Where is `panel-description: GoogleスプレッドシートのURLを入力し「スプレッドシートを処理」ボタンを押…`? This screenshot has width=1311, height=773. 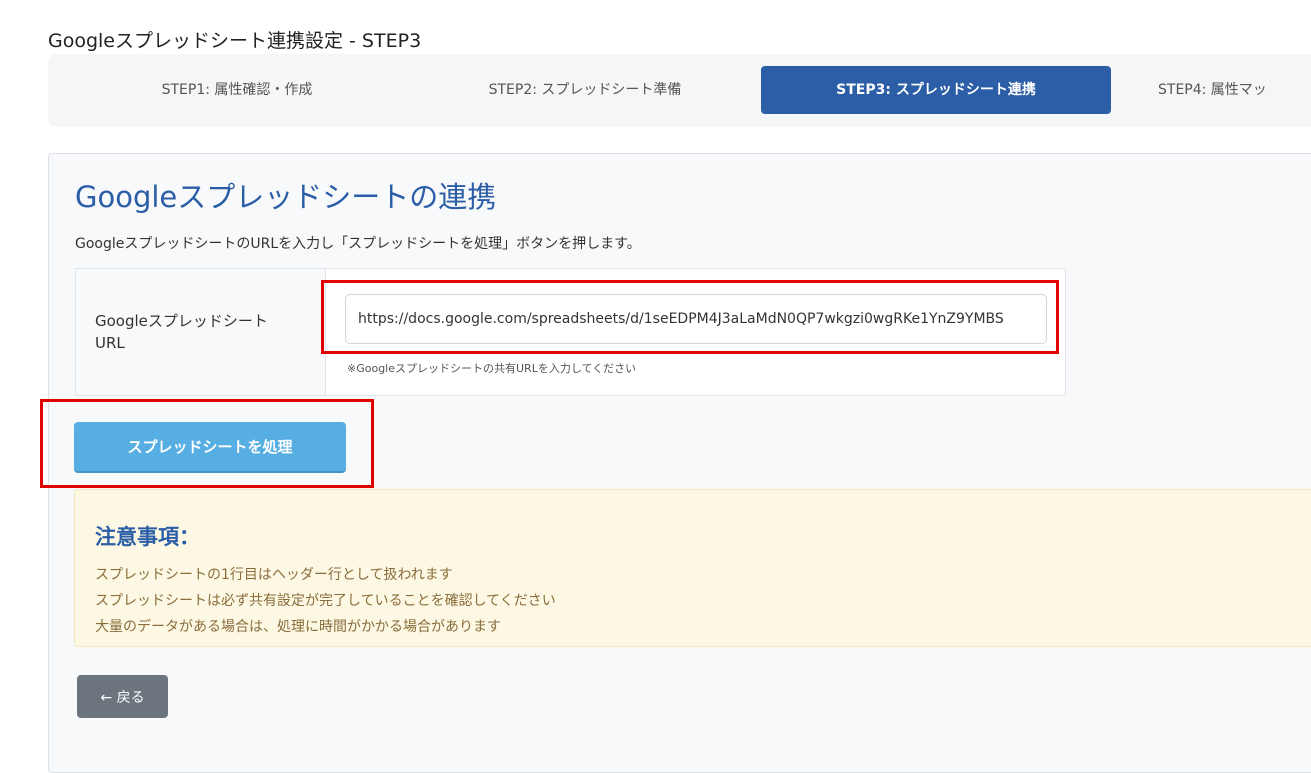 panel-description: GoogleスプレッドシートのURLを入力し「スプレッドシートを処理」ボタンを押… is located at coordinates (358, 244).